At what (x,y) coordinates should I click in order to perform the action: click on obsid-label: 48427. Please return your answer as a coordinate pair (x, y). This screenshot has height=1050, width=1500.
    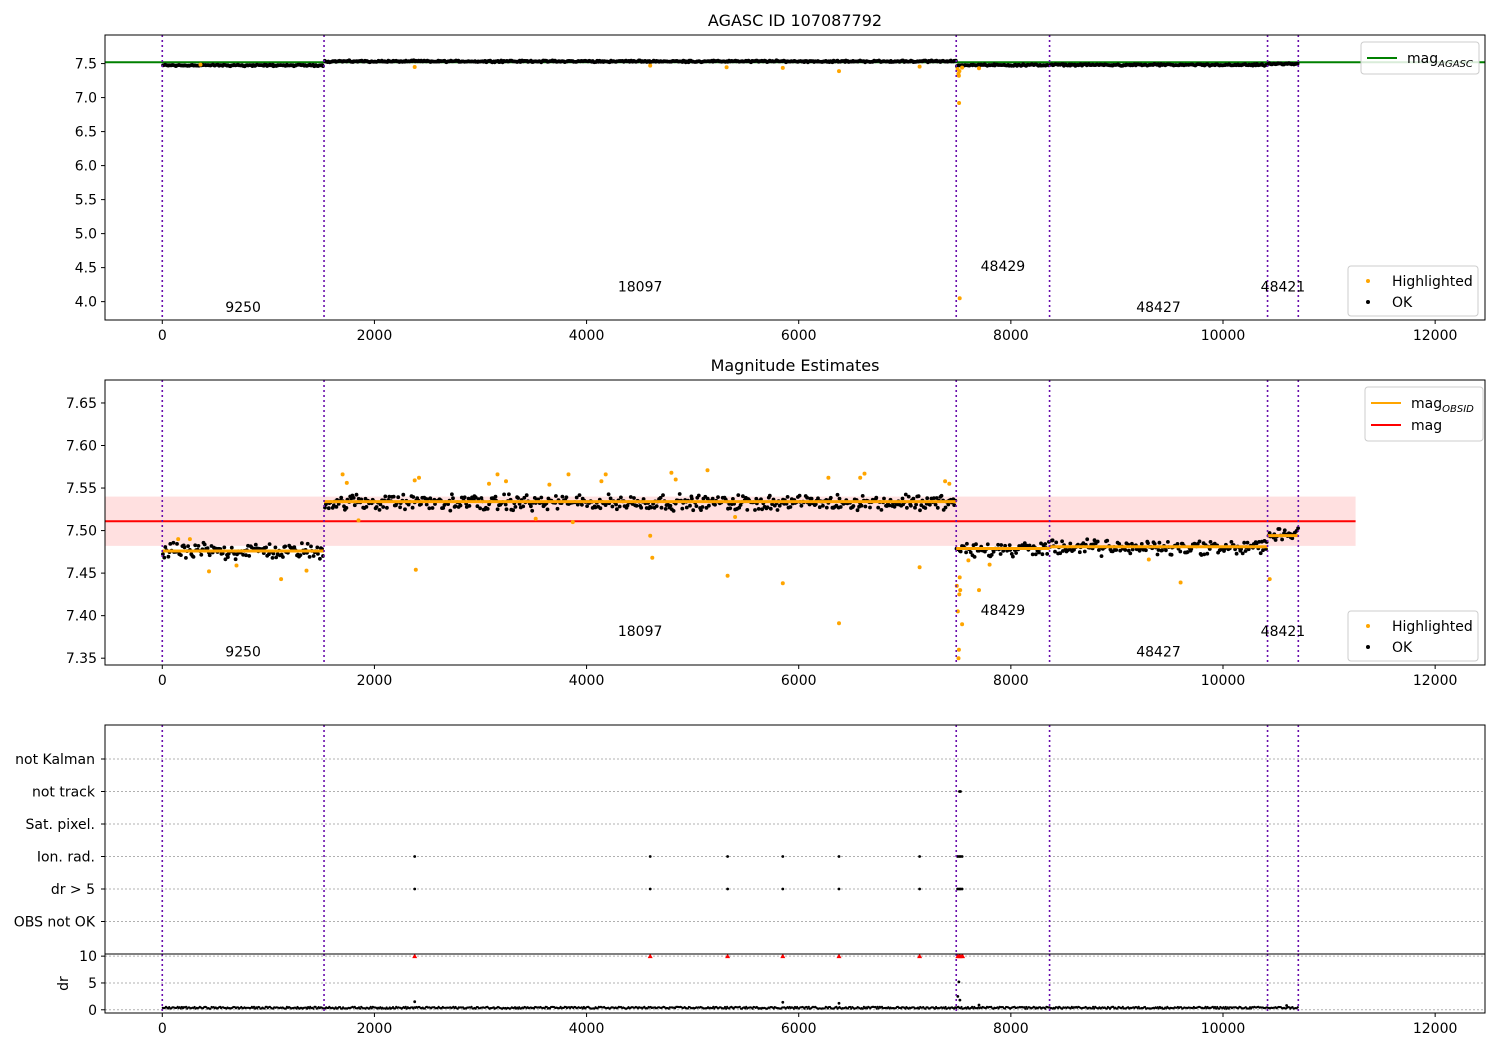
    Looking at the image, I should click on (1158, 308).